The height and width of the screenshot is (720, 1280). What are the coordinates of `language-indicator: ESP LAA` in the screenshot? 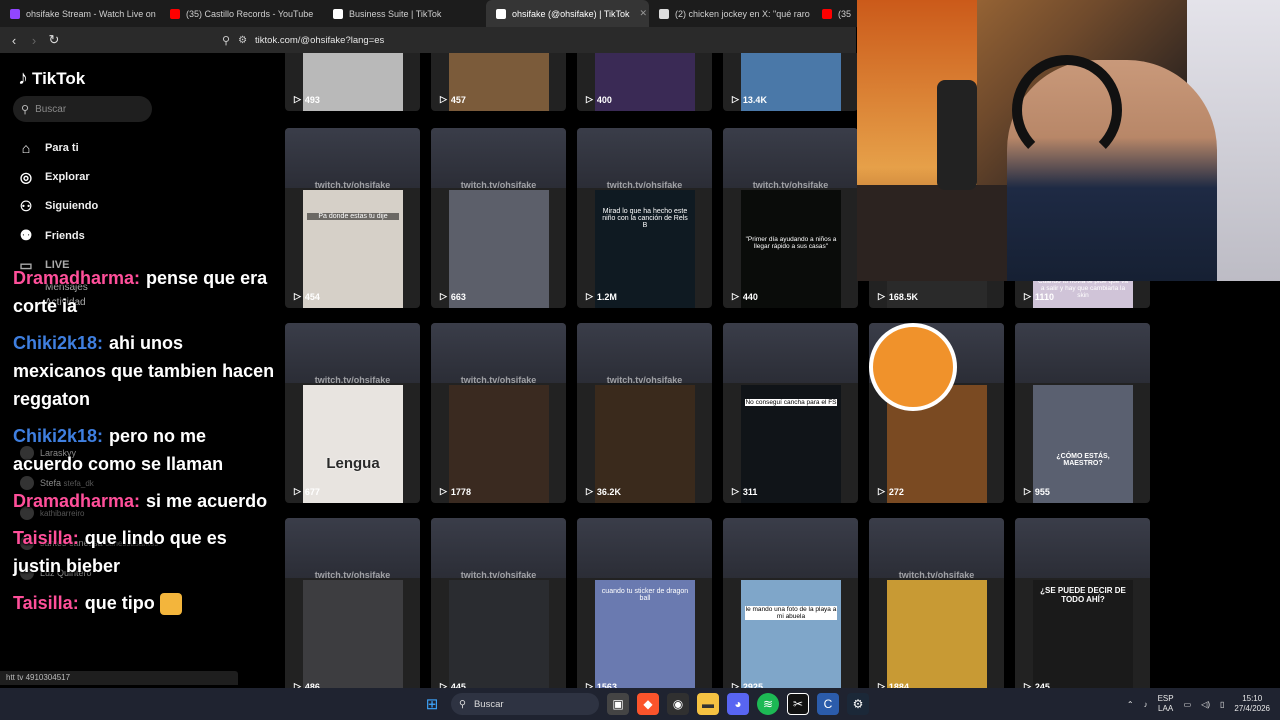 It's located at (1166, 704).